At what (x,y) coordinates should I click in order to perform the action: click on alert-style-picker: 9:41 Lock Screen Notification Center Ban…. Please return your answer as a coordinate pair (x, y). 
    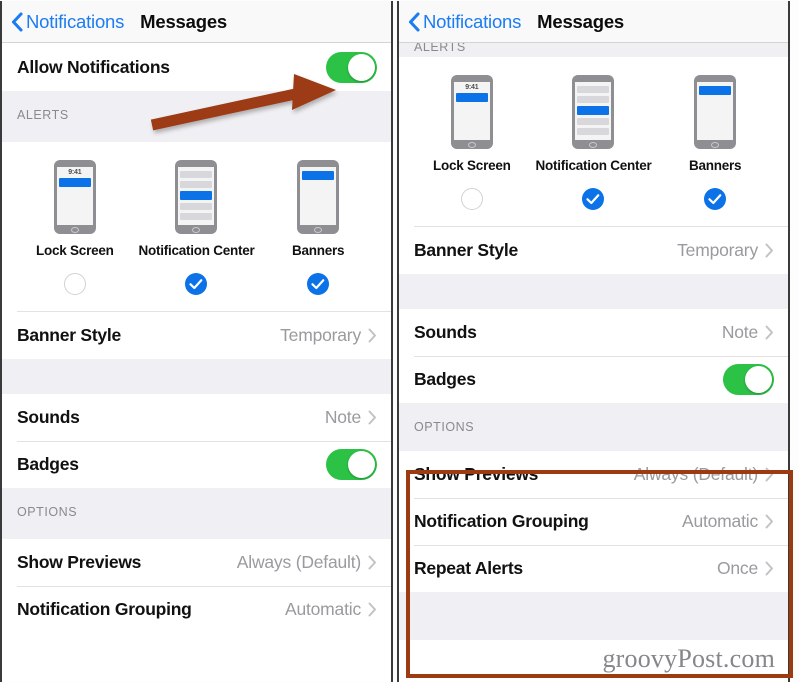
    Looking at the image, I should click on (593, 142).